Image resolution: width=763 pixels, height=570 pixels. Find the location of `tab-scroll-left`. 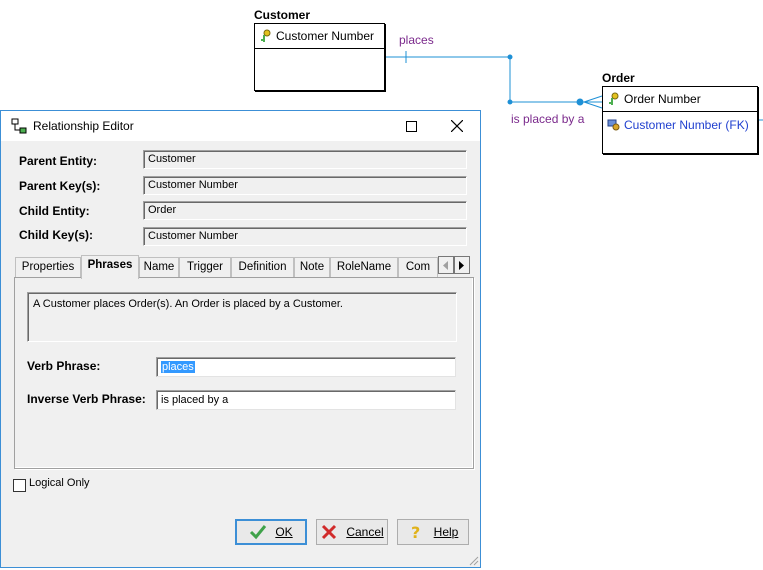

tab-scroll-left is located at coordinates (446, 265).